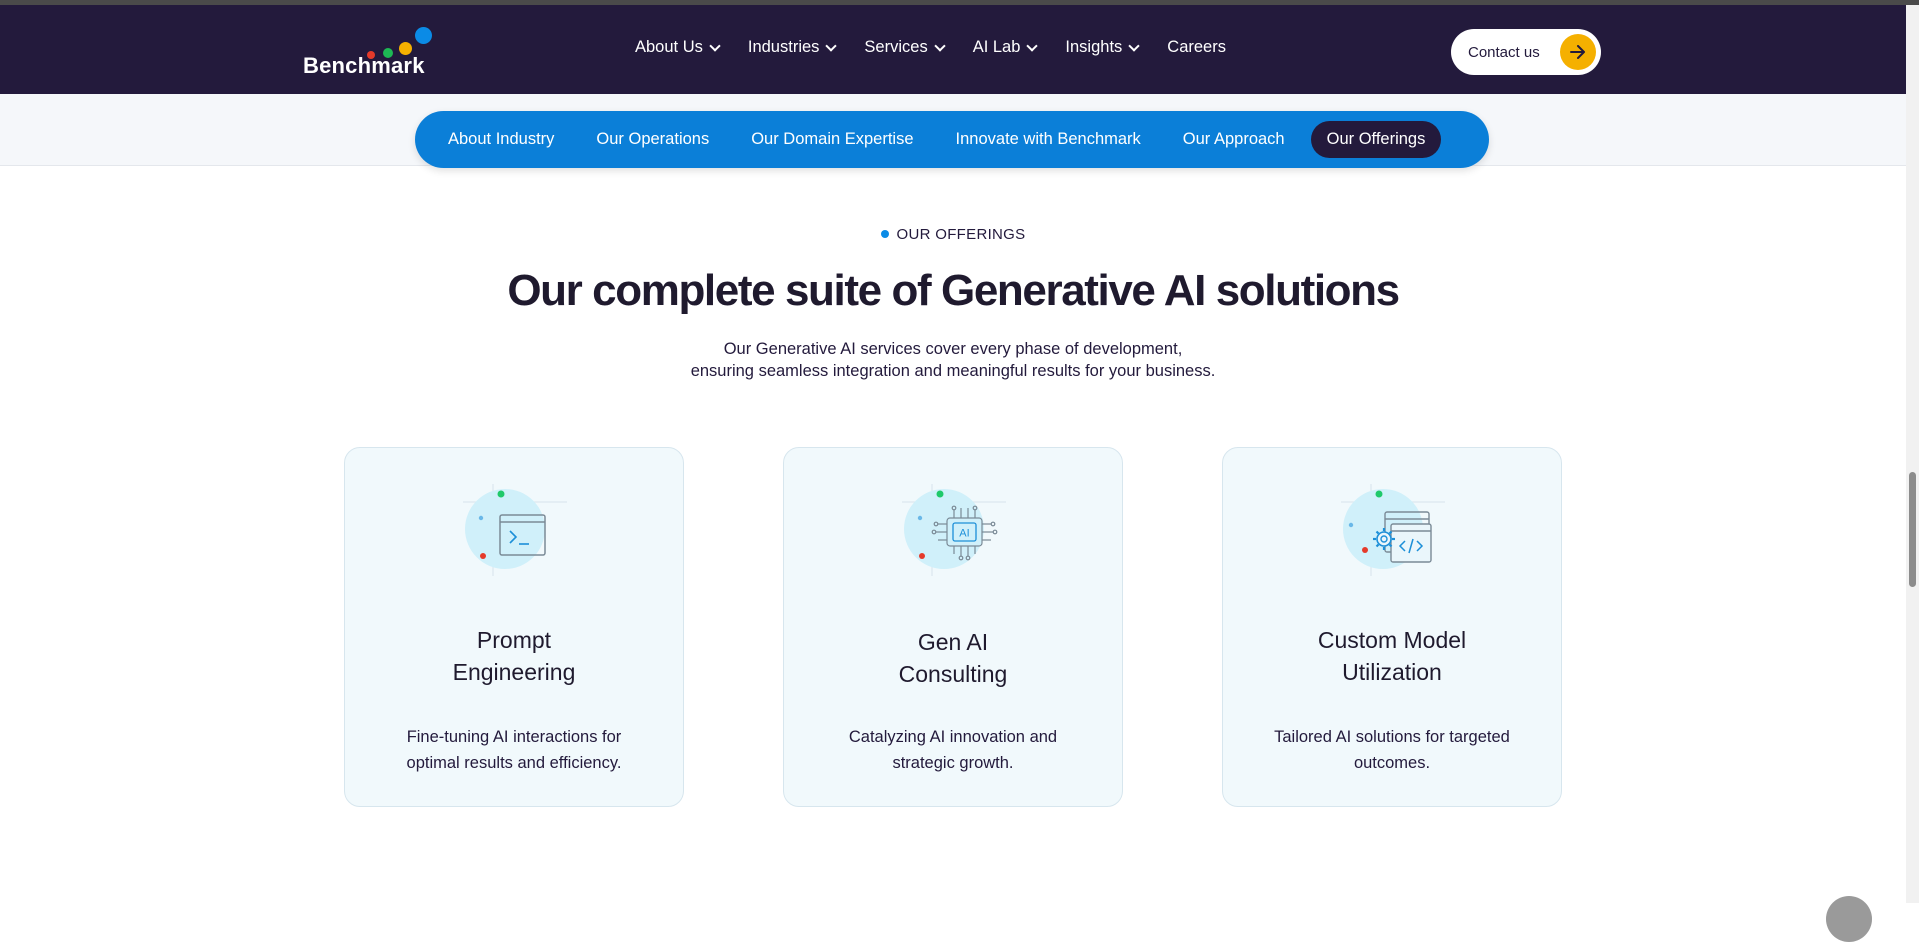 The width and height of the screenshot is (1919, 942). What do you see at coordinates (1393, 530) in the screenshot?
I see `code-settings-icon` at bounding box center [1393, 530].